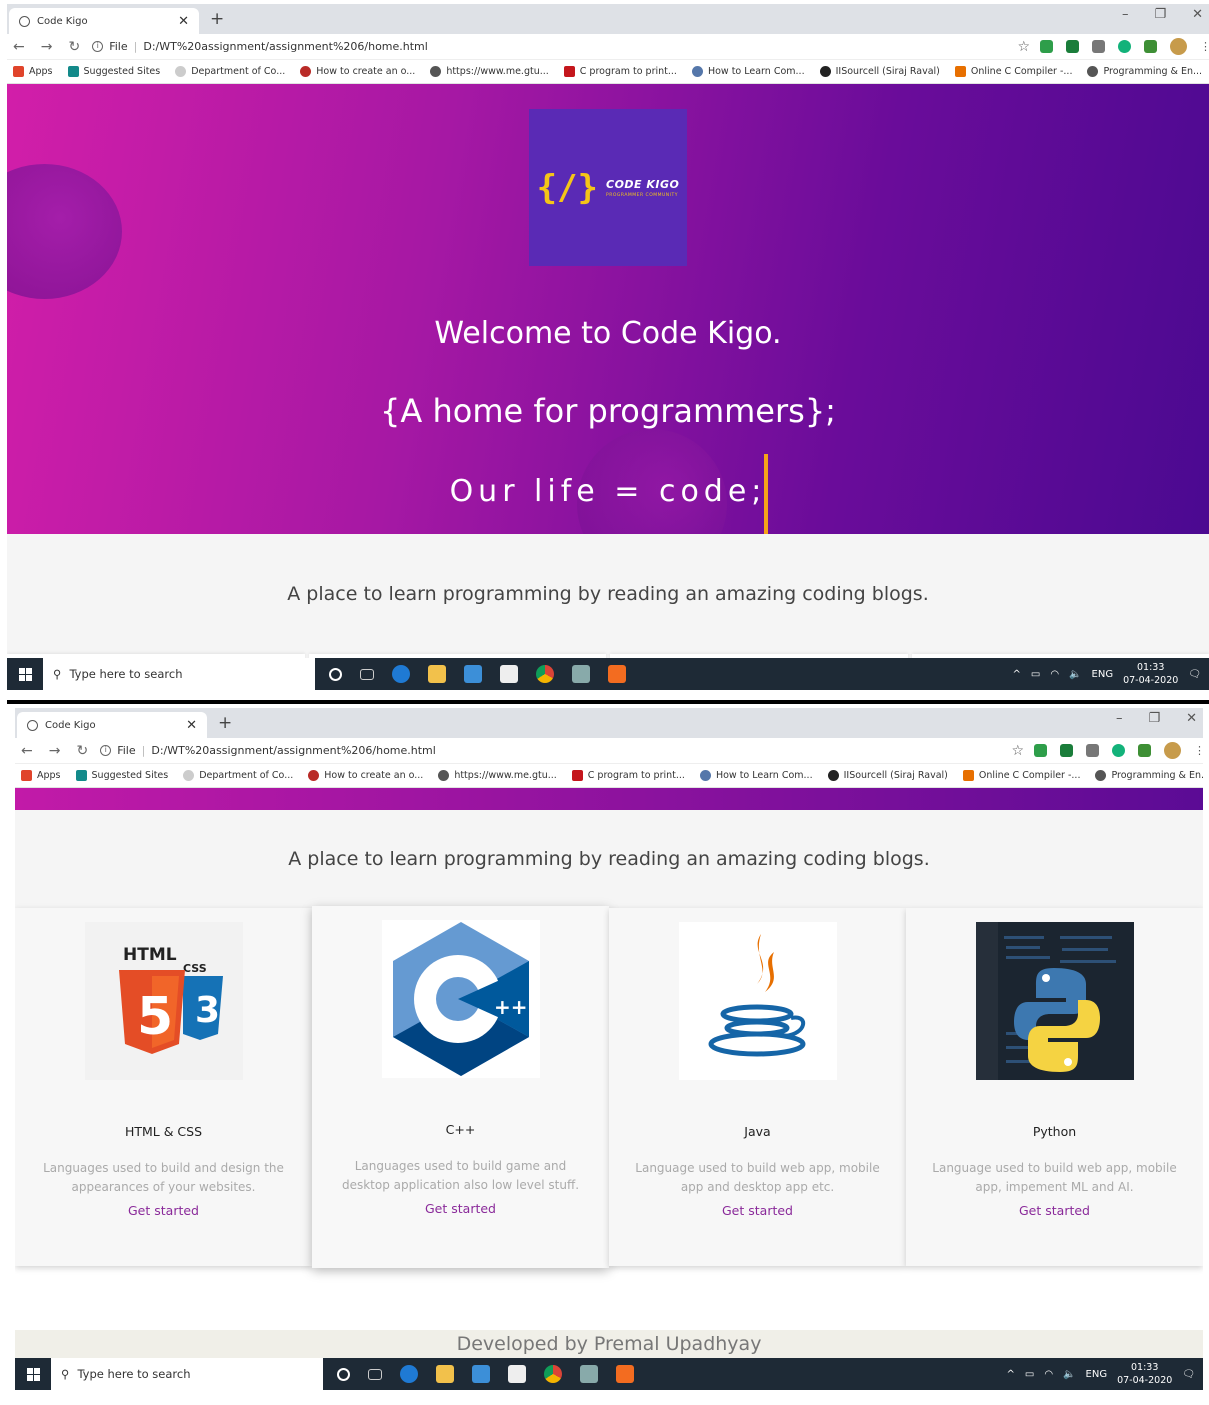  Describe the element at coordinates (1118, 750) in the screenshot. I see `grammarly-icon` at that location.